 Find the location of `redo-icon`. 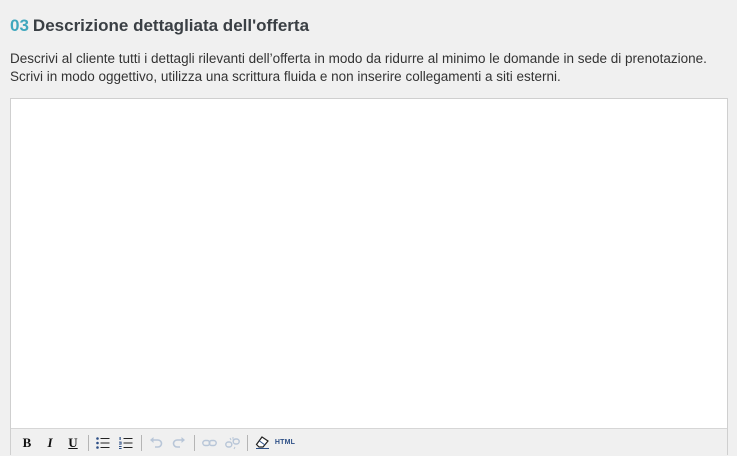

redo-icon is located at coordinates (178, 442).